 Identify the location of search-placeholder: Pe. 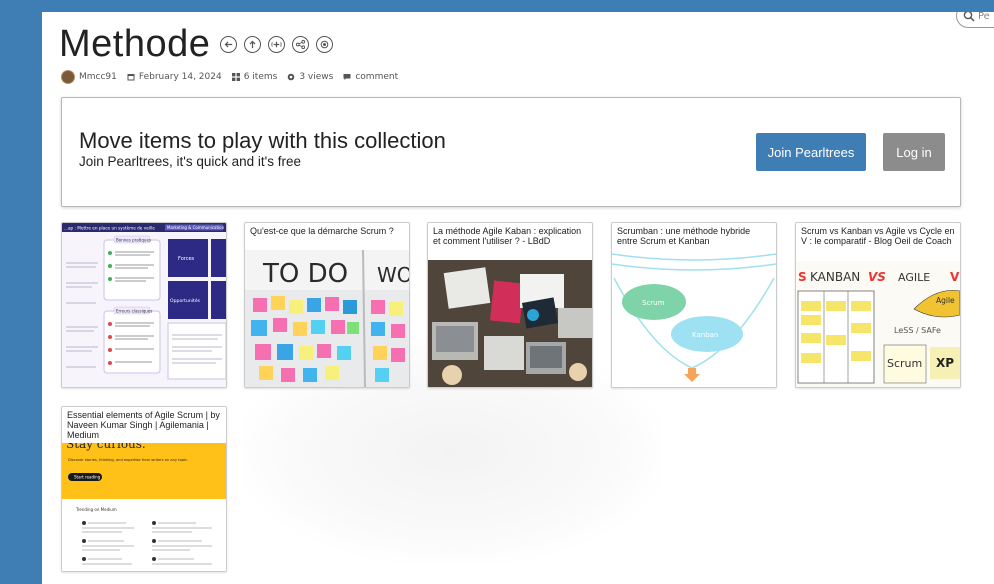
(984, 17).